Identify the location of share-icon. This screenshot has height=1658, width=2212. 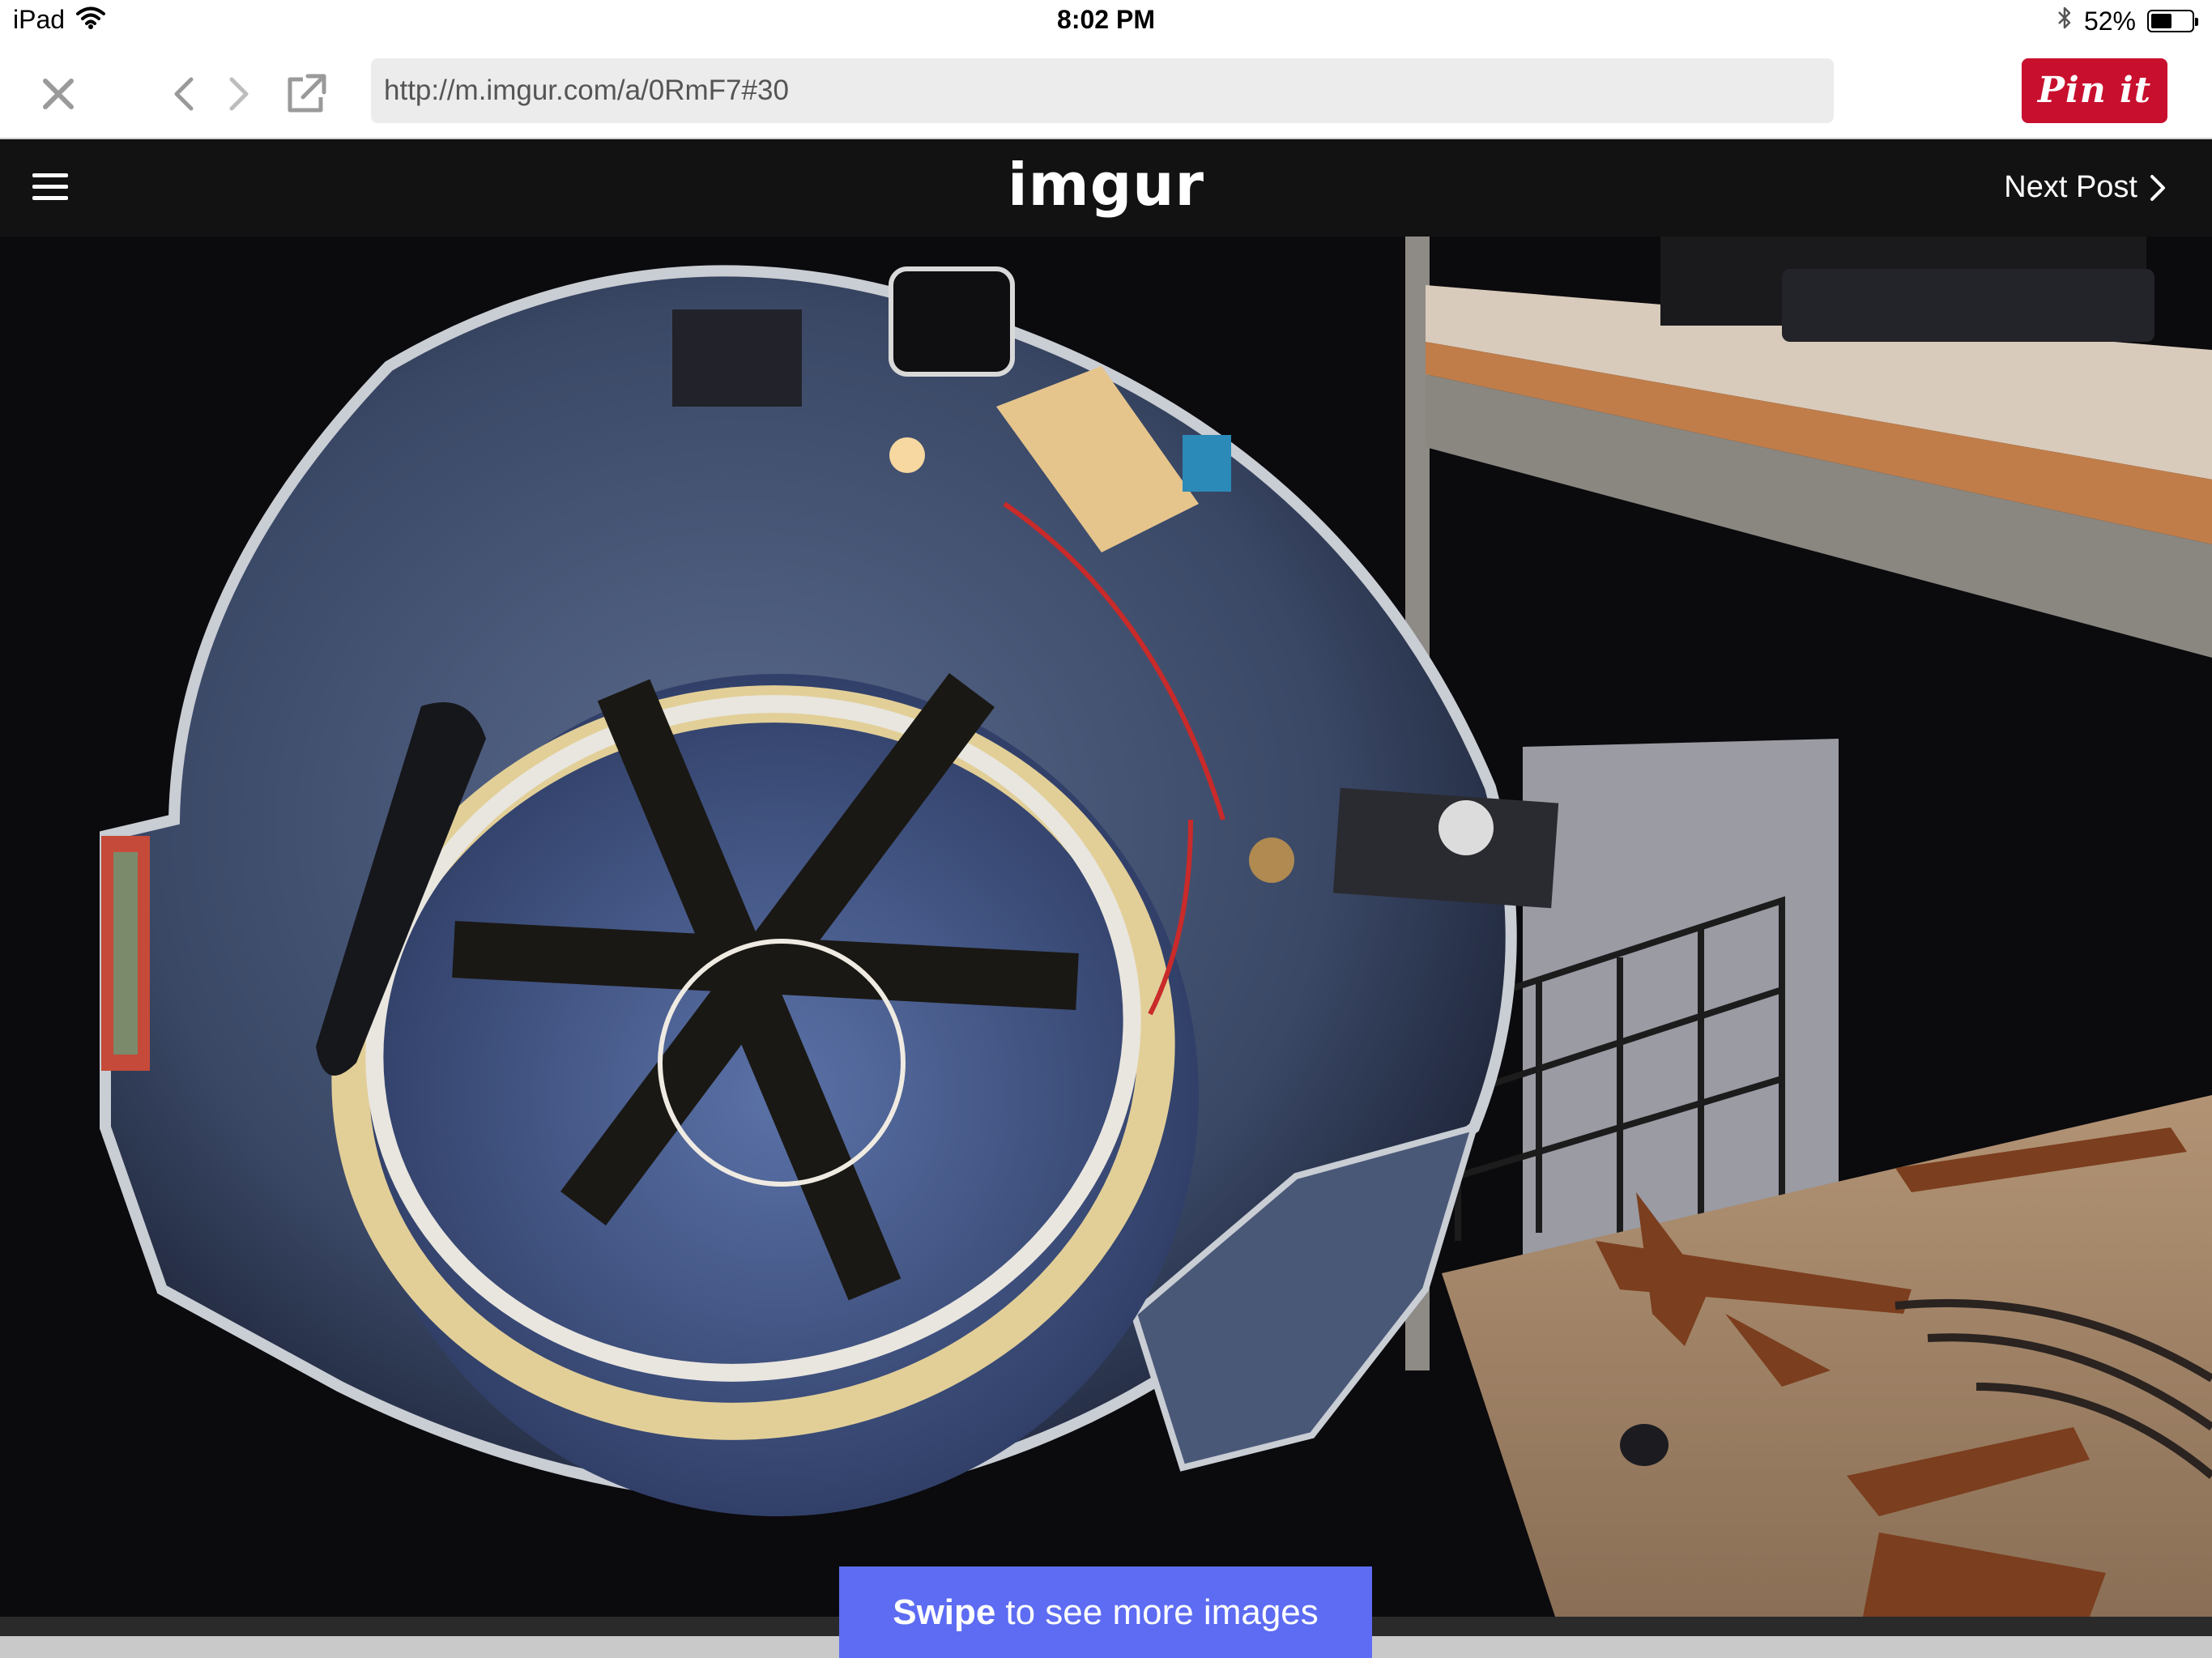
(307, 94).